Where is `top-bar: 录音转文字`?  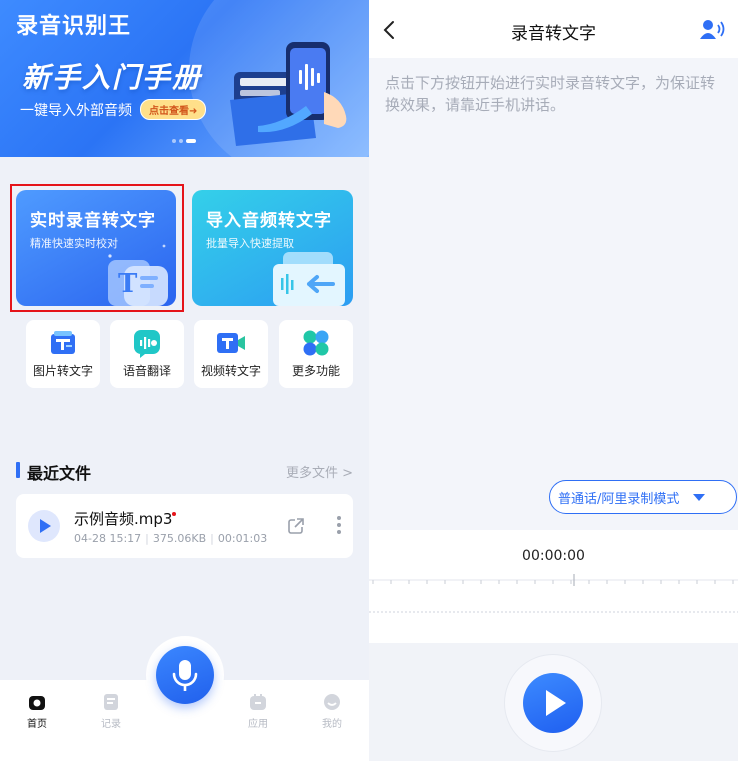
top-bar: 录音转文字 is located at coordinates (553, 29).